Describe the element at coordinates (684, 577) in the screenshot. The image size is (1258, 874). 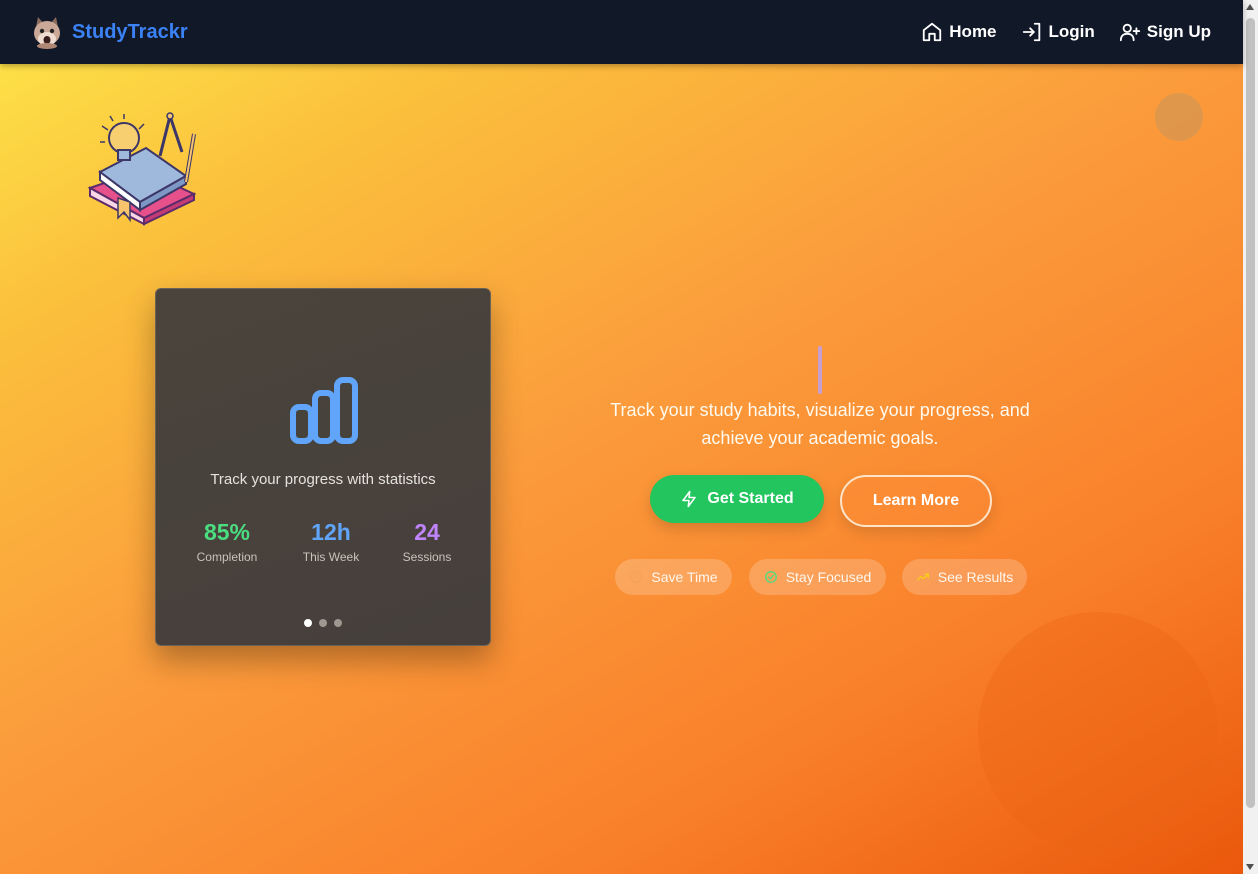
I see `feature-label: Save Time` at that location.